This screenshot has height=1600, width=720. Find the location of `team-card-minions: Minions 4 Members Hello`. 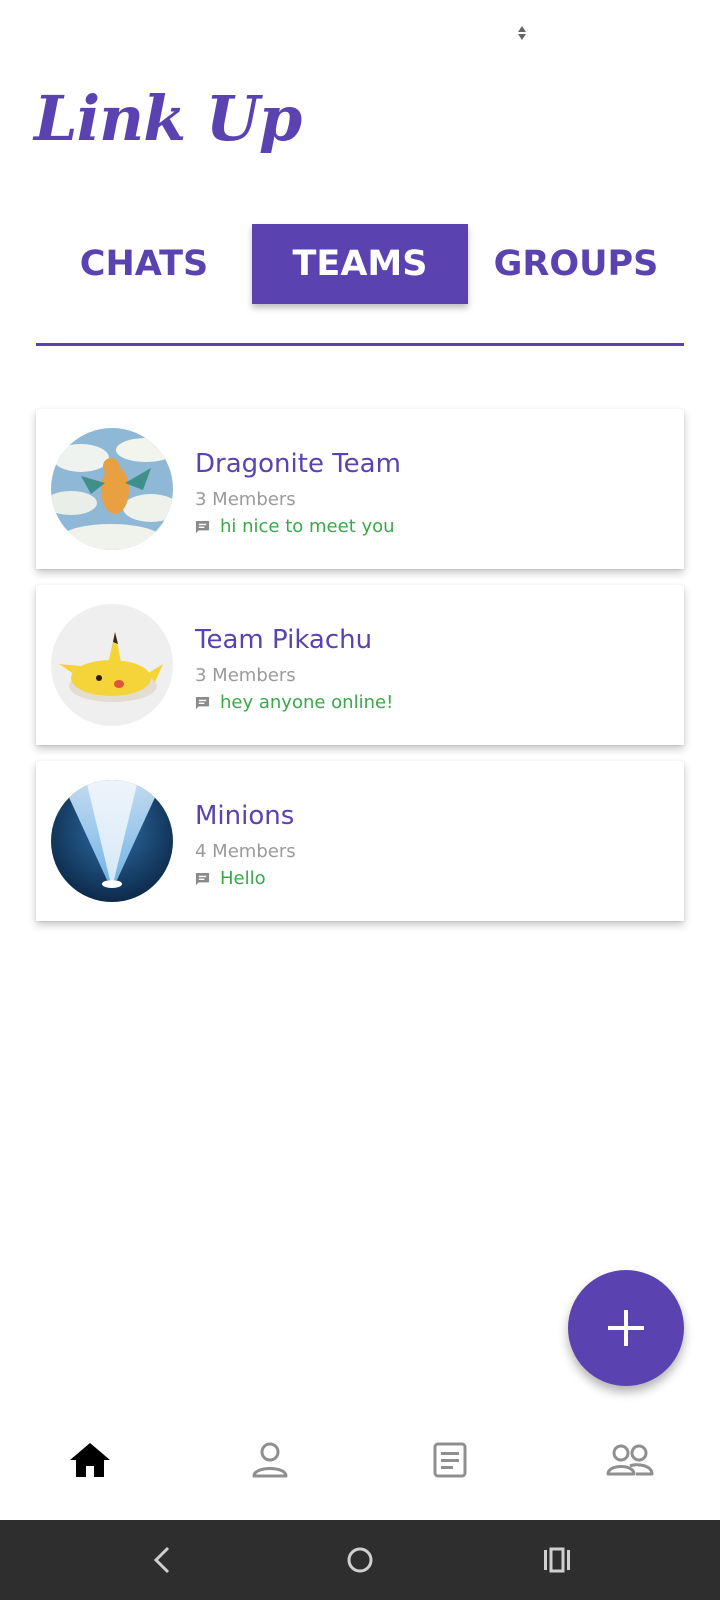

team-card-minions: Minions 4 Members Hello is located at coordinates (360, 841).